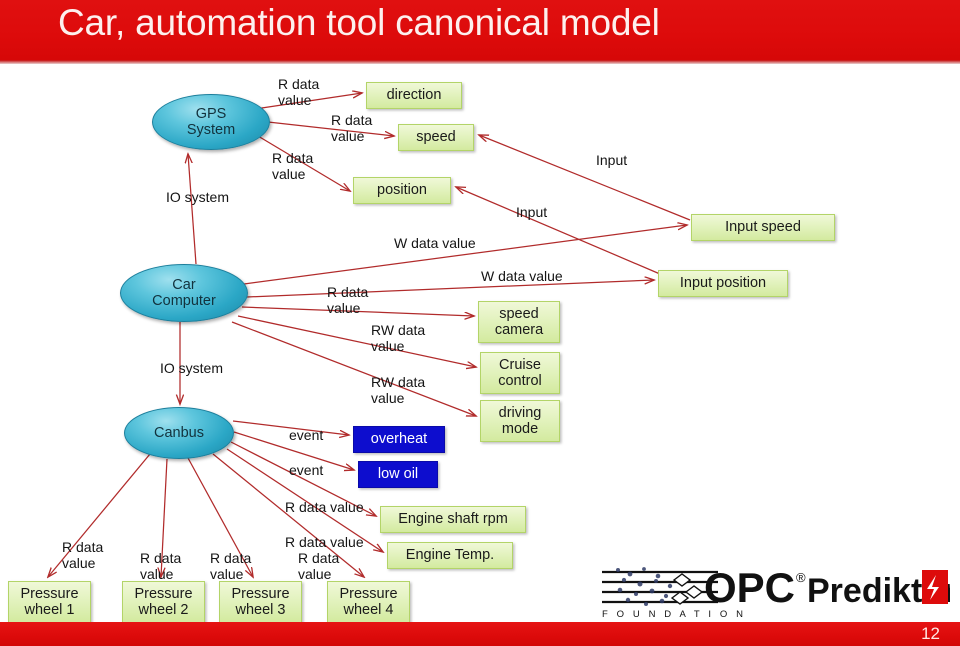 Image resolution: width=960 pixels, height=646 pixels. Describe the element at coordinates (520, 421) in the screenshot. I see `node-driving-mode: driving mode` at that location.